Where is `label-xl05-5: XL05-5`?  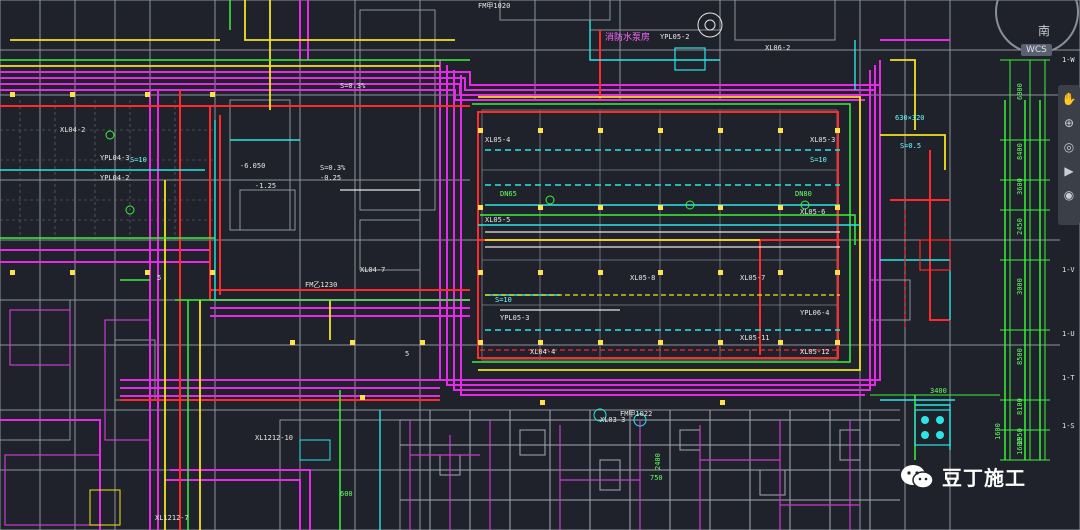
label-xl05-5: XL05-5 is located at coordinates (497, 220).